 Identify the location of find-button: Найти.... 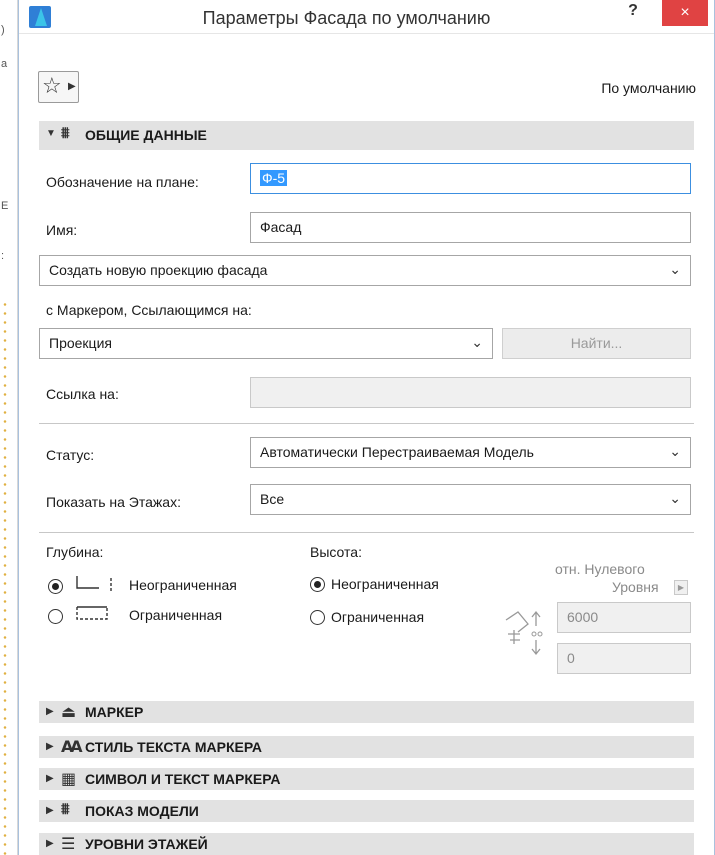
(596, 343).